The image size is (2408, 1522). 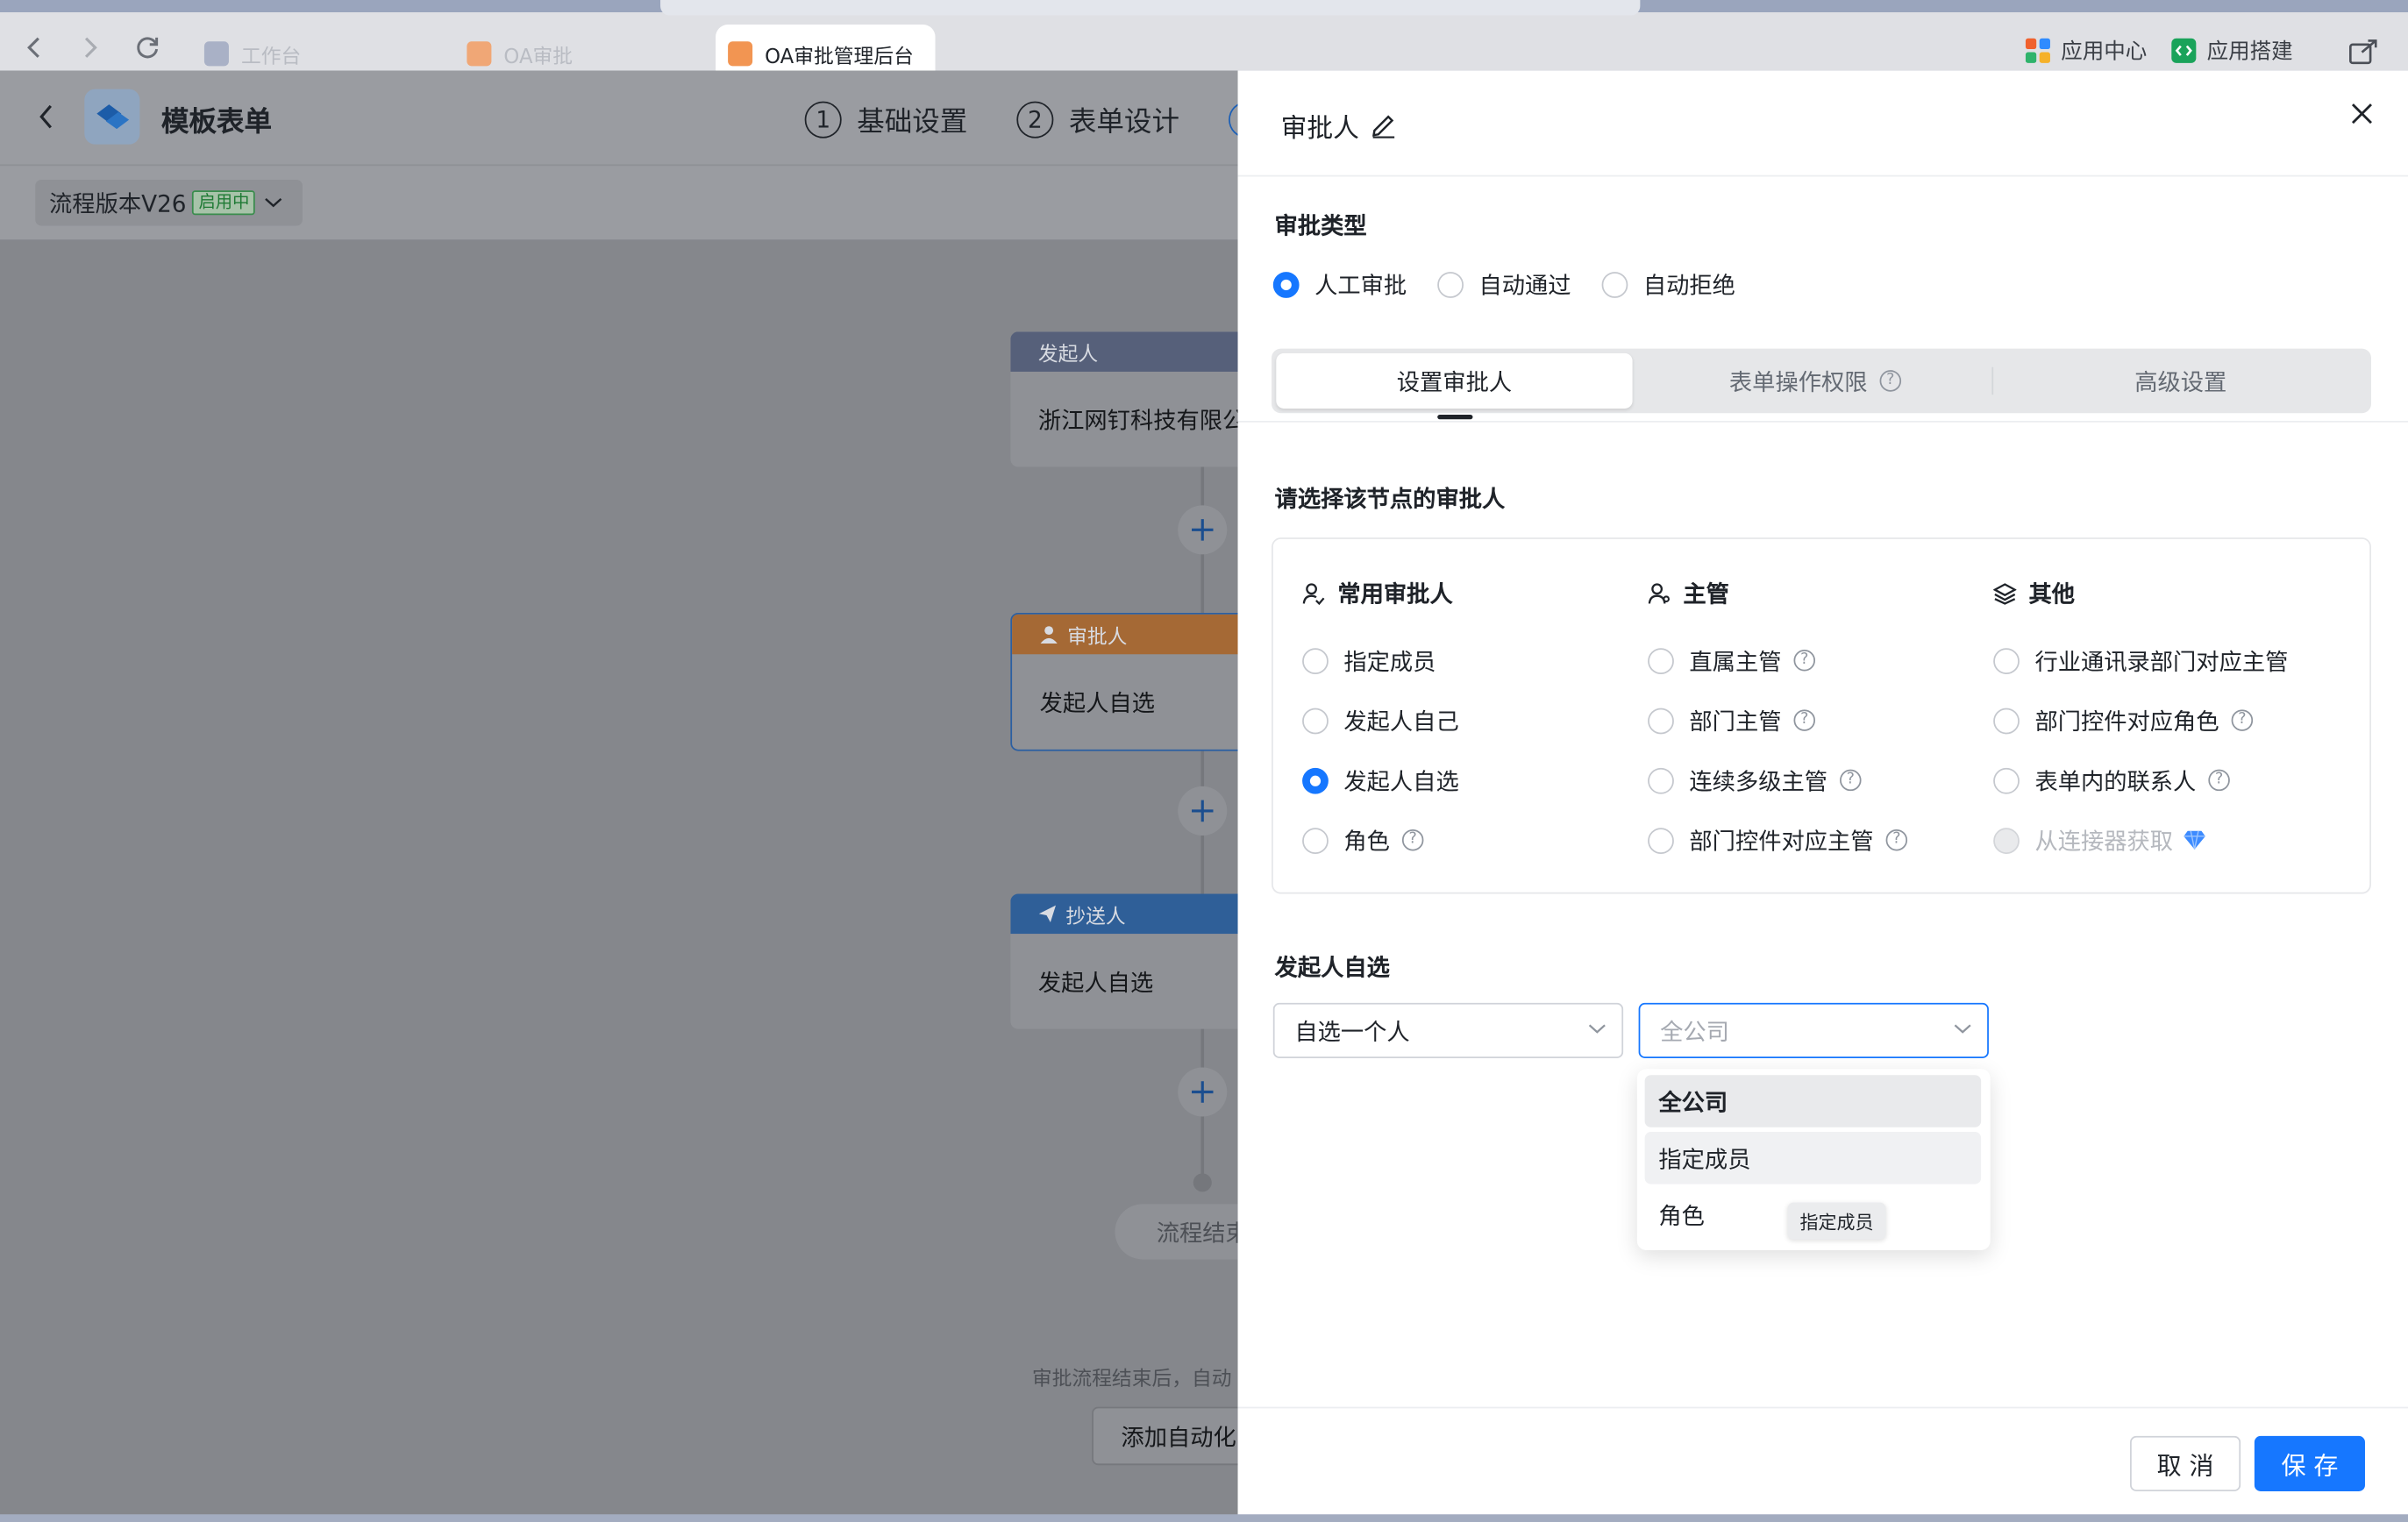 I want to click on code-icon, so click(x=2184, y=50).